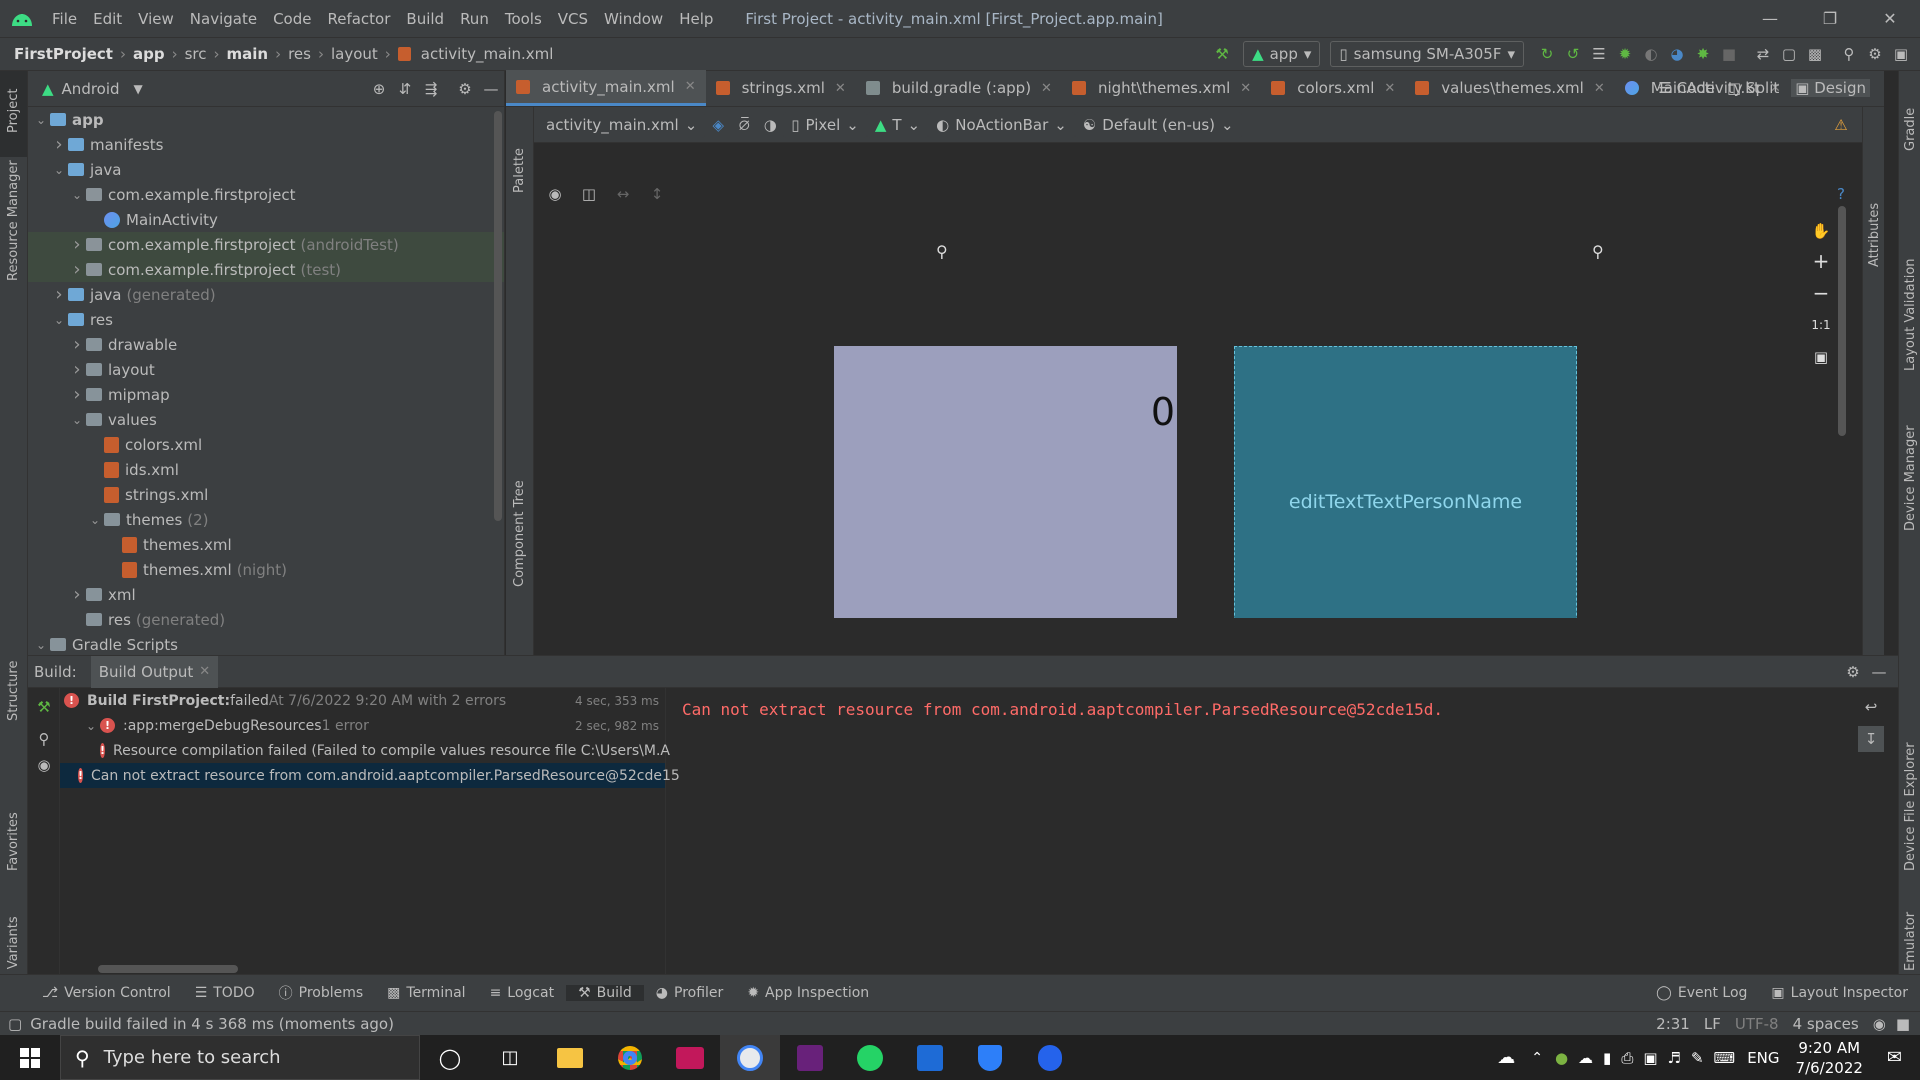  Describe the element at coordinates (1050, 1057) in the screenshot. I see `vpn-shield-icon` at that location.